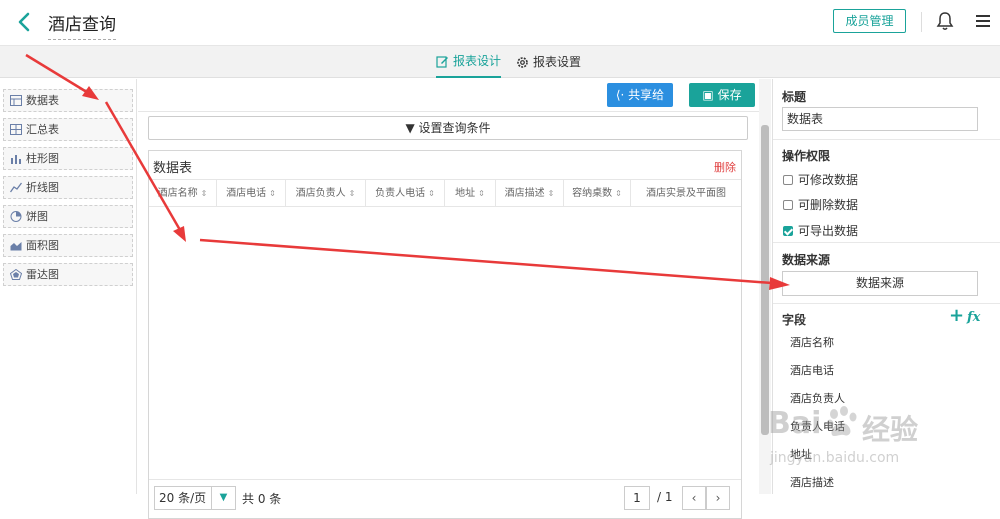 The width and height of the screenshot is (1000, 519). I want to click on component-pie-chart: 饼图, so click(68, 216).